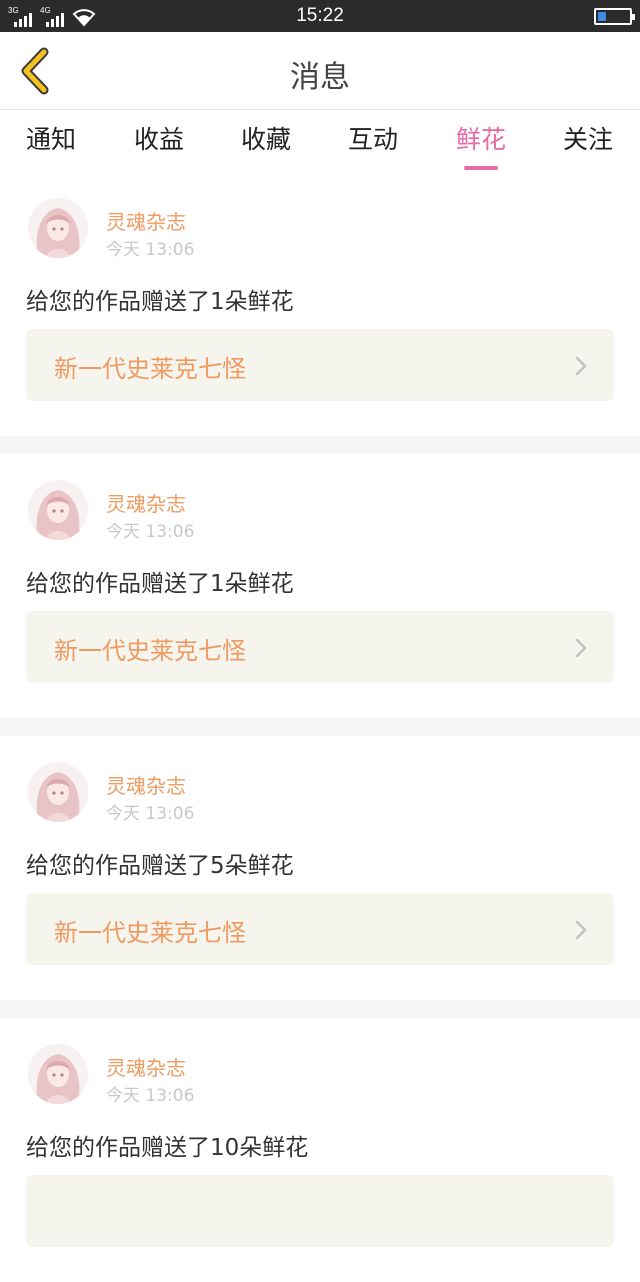  I want to click on status-bar: 3G 4G 15:22, so click(320, 16).